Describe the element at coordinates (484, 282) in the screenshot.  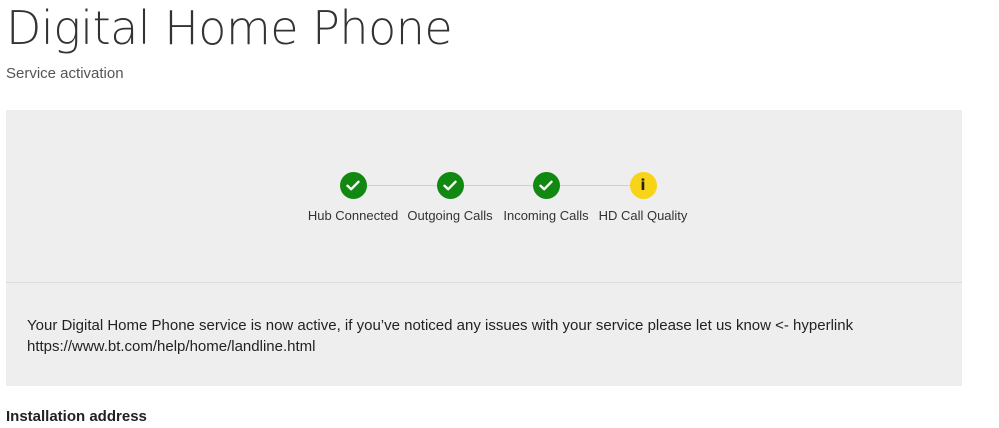
I see `panel-divider` at that location.